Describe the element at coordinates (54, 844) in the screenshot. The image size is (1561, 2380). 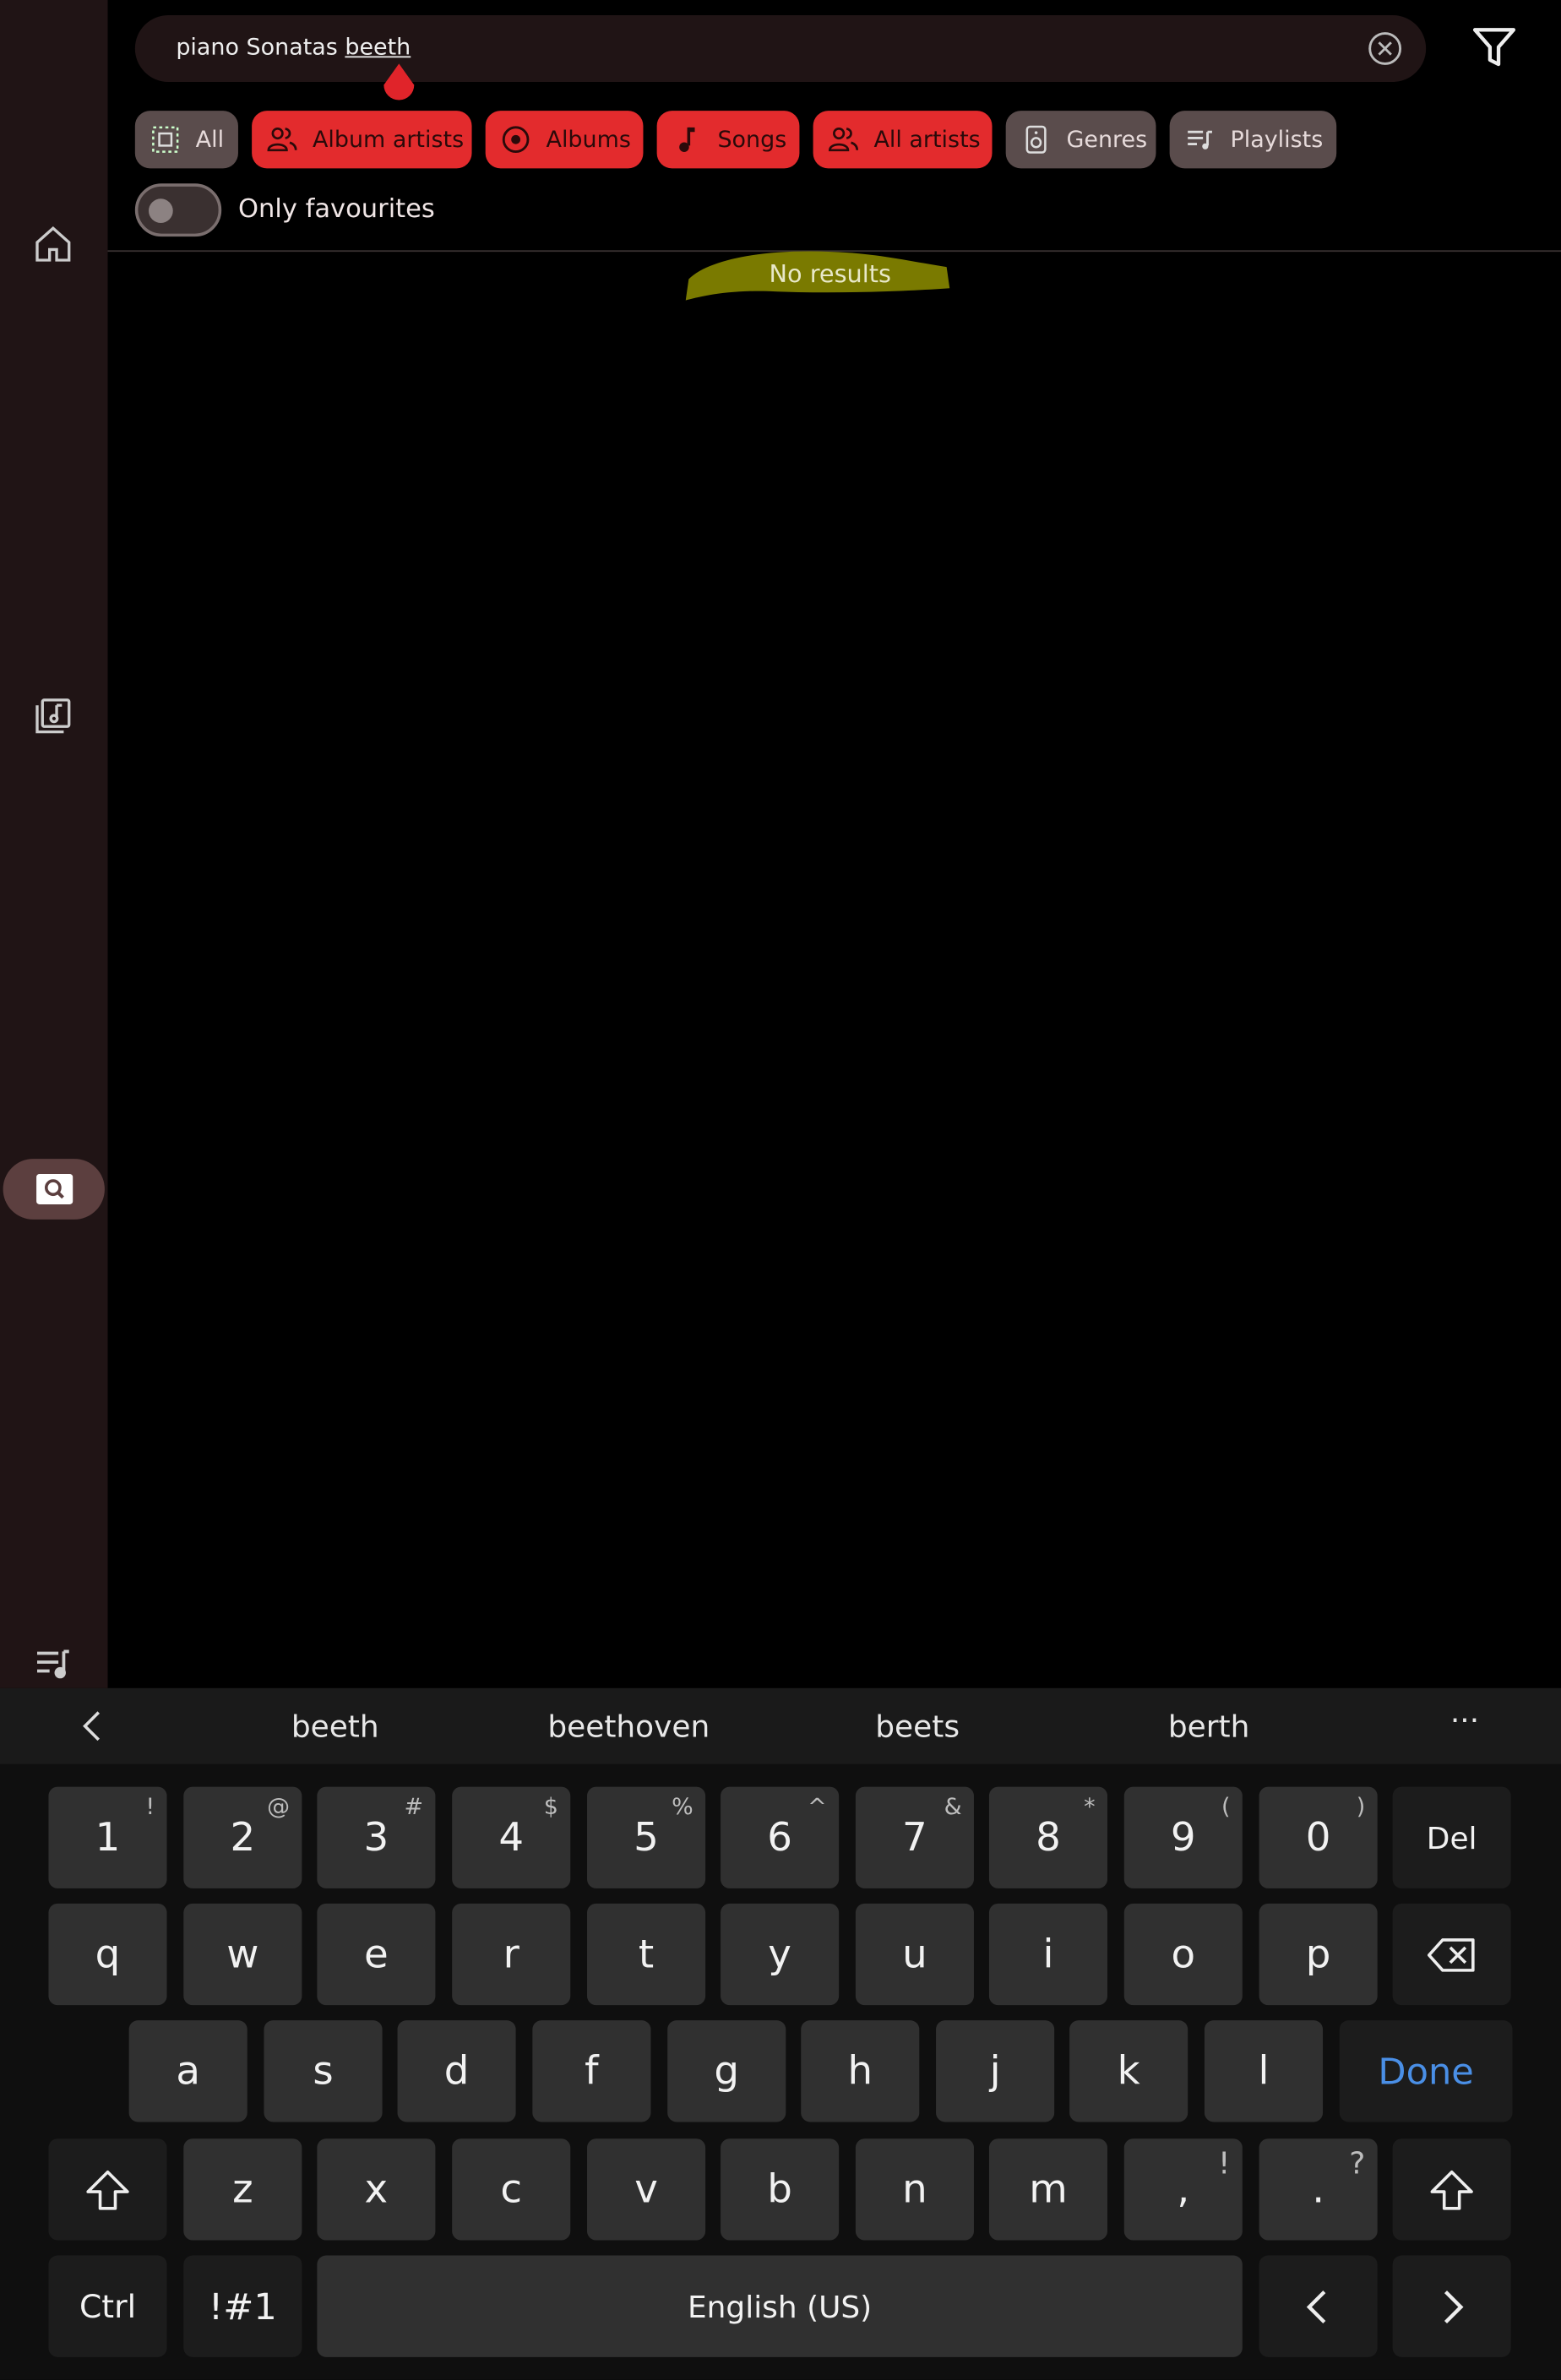
I see `navigation-sidebar` at that location.